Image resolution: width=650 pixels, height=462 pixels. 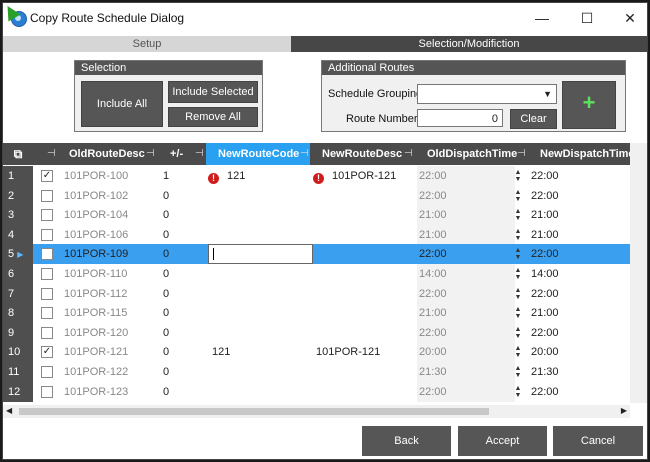 What do you see at coordinates (147, 44) in the screenshot?
I see `tab-setup: Setup` at bounding box center [147, 44].